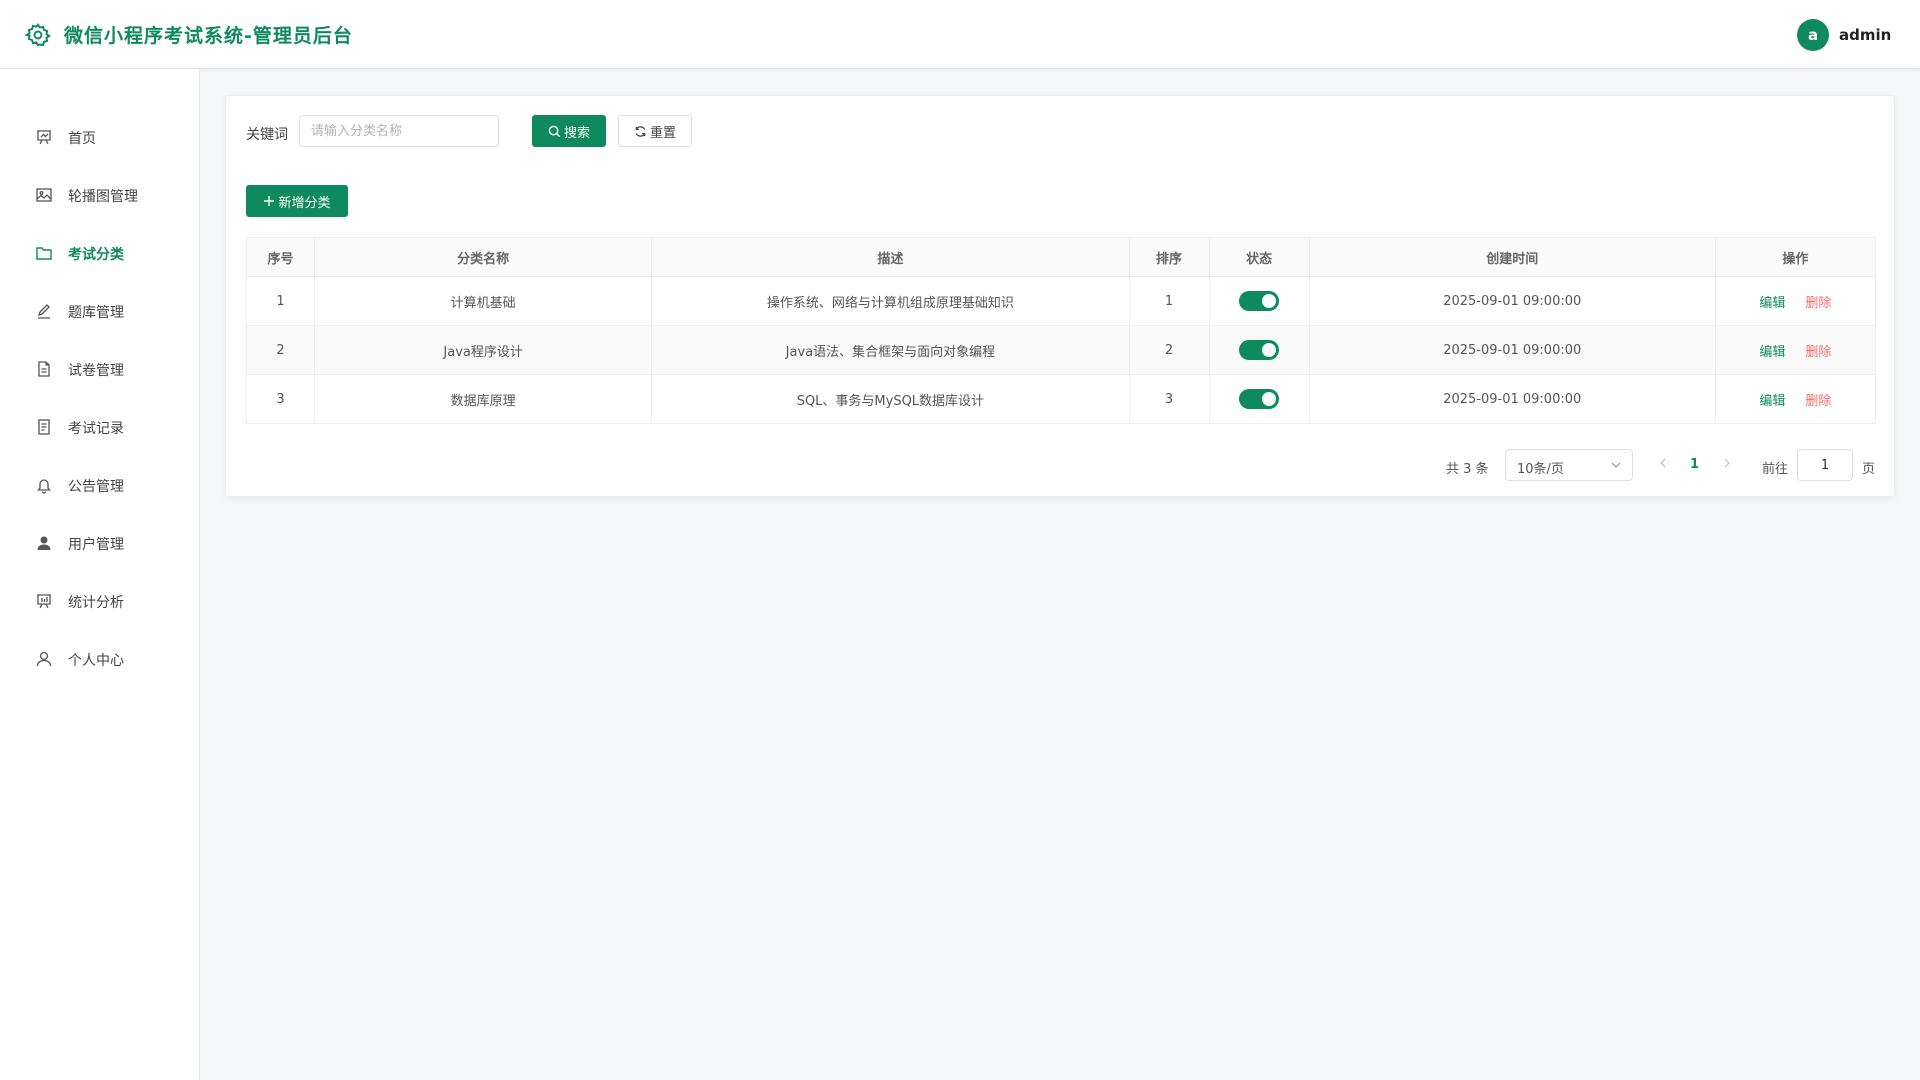  Describe the element at coordinates (1512, 257) in the screenshot. I see `column-header-created-at: 创建时间` at that location.